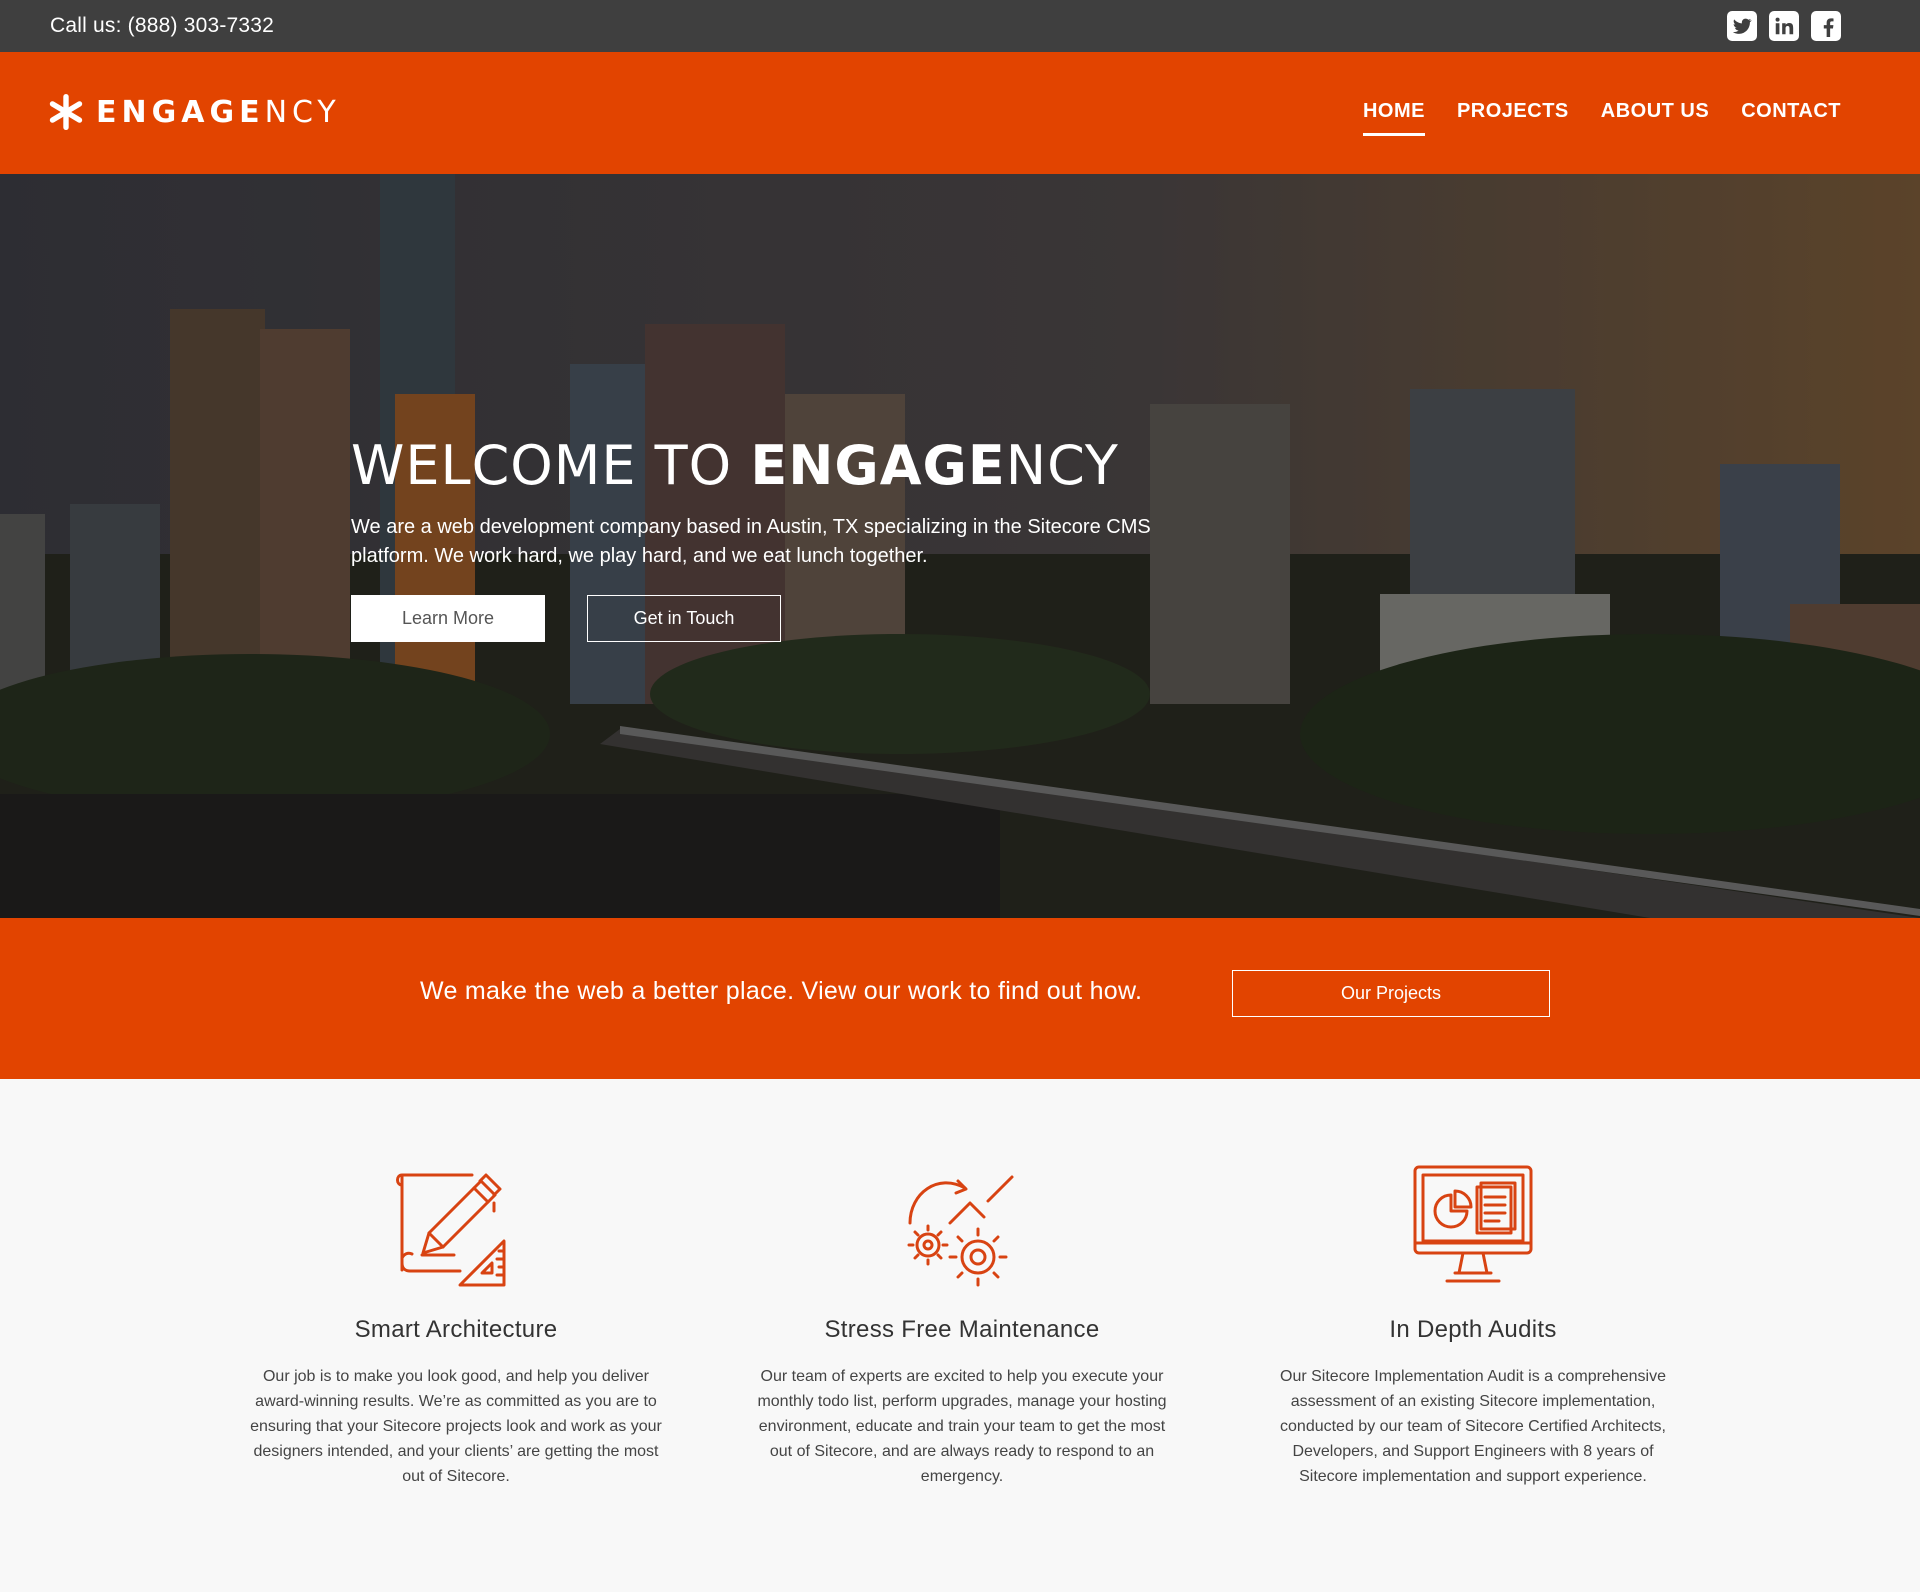 The height and width of the screenshot is (1592, 1920). What do you see at coordinates (451, 1230) in the screenshot?
I see `blueprint-pencil-icon` at bounding box center [451, 1230].